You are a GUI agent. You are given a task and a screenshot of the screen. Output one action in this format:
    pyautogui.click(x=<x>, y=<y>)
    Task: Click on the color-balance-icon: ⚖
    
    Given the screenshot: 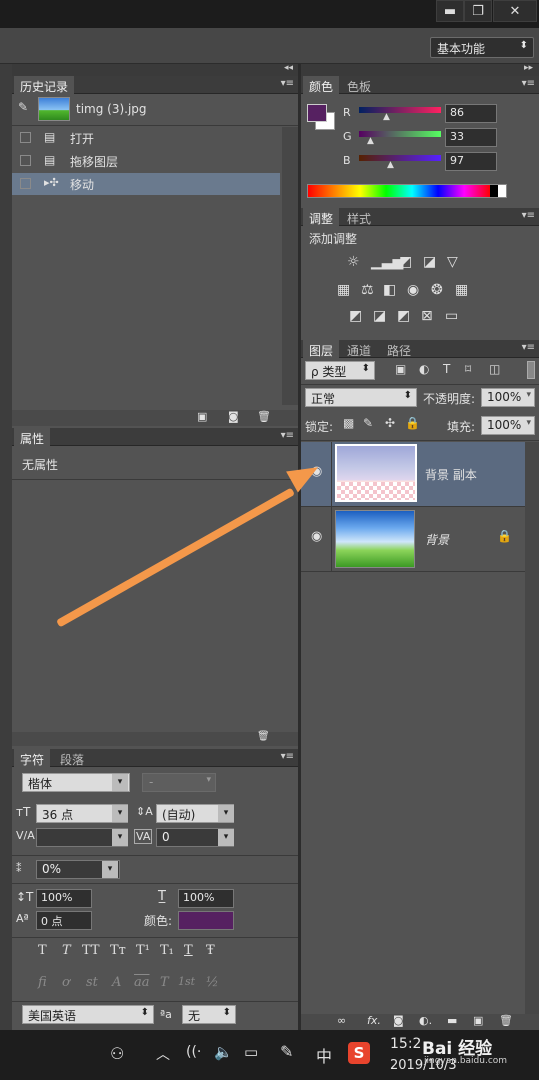 What is the action you would take?
    pyautogui.click(x=367, y=290)
    